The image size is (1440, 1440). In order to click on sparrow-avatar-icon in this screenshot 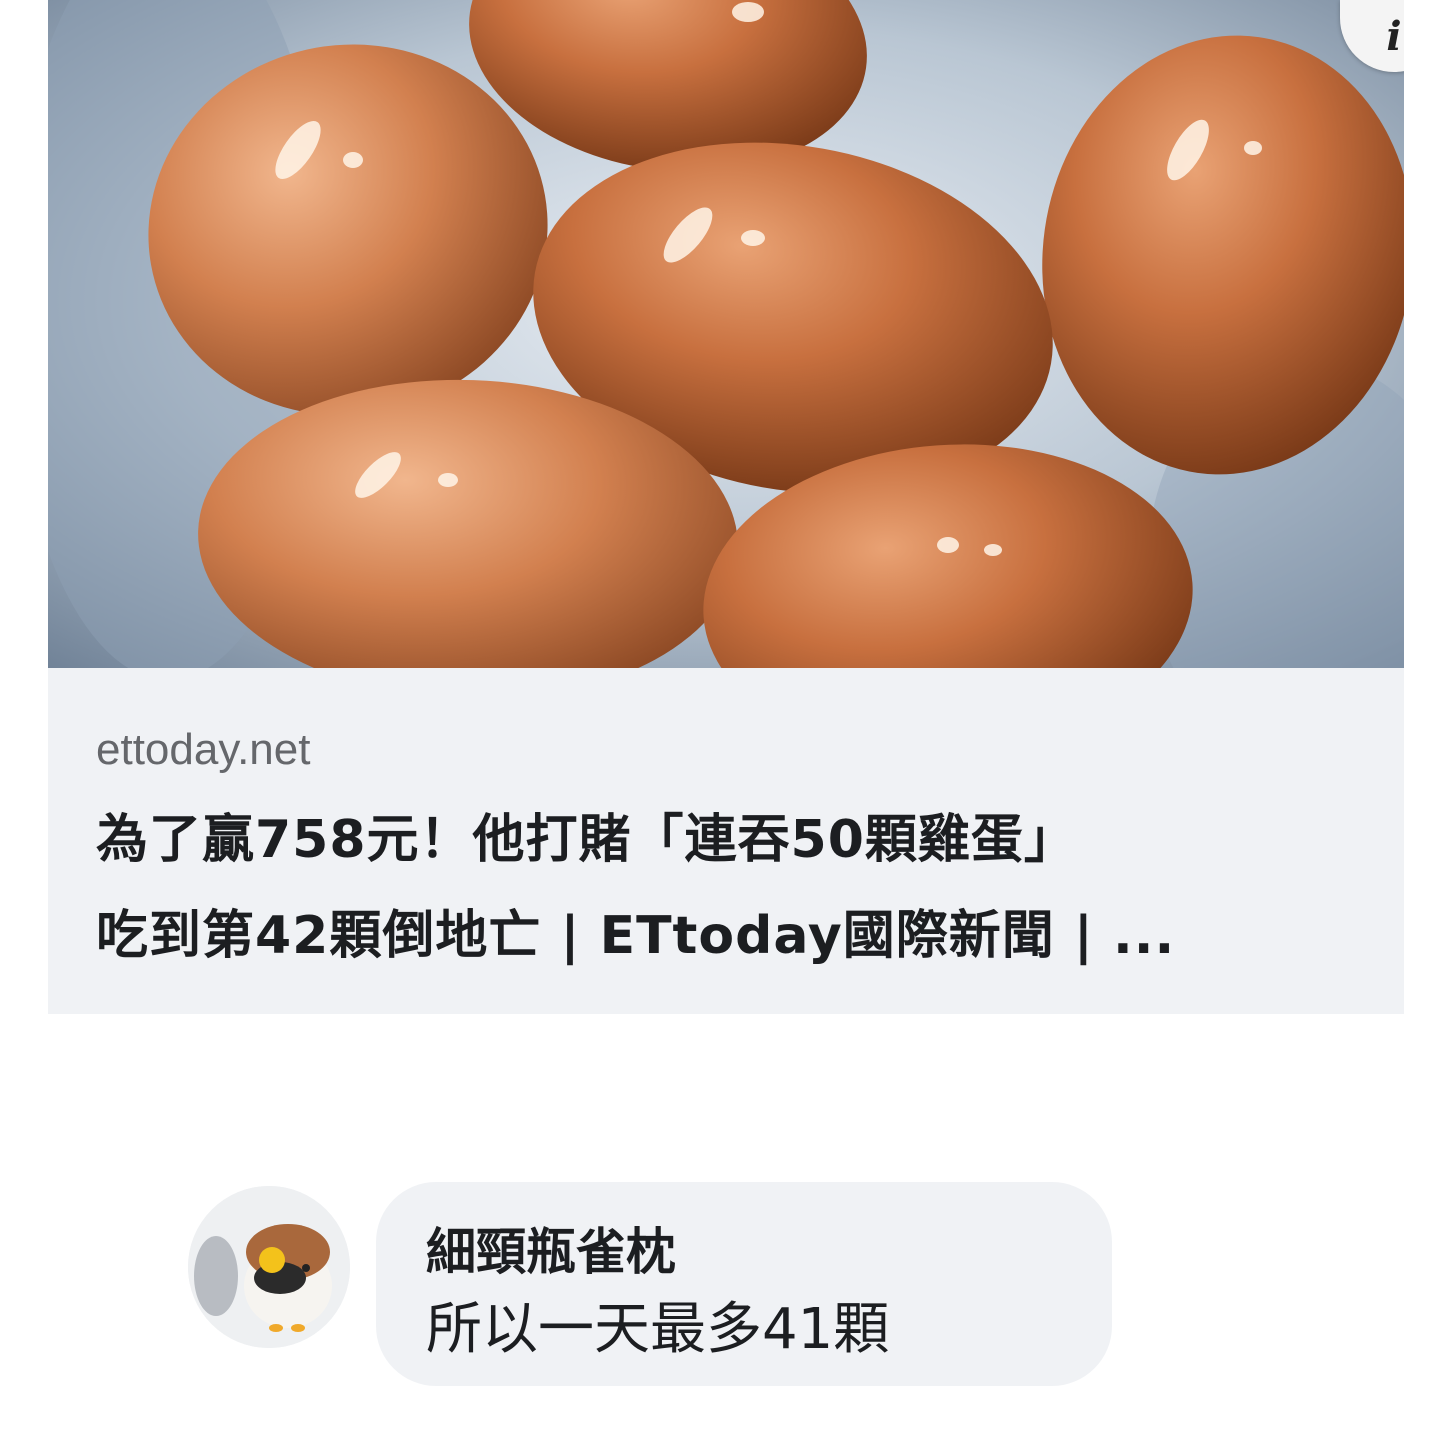, I will do `click(269, 1267)`.